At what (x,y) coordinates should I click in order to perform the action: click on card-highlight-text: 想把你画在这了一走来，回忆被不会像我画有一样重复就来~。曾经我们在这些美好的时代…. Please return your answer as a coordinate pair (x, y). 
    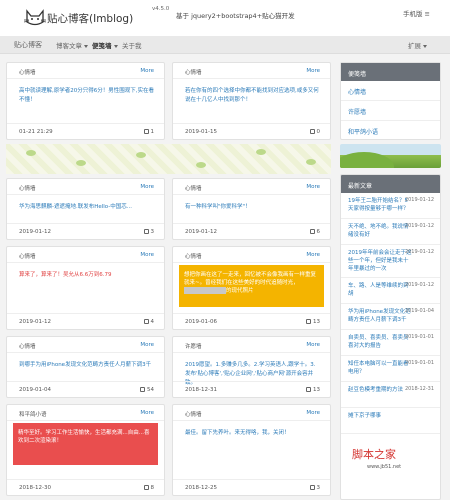
    Looking at the image, I should click on (251, 286).